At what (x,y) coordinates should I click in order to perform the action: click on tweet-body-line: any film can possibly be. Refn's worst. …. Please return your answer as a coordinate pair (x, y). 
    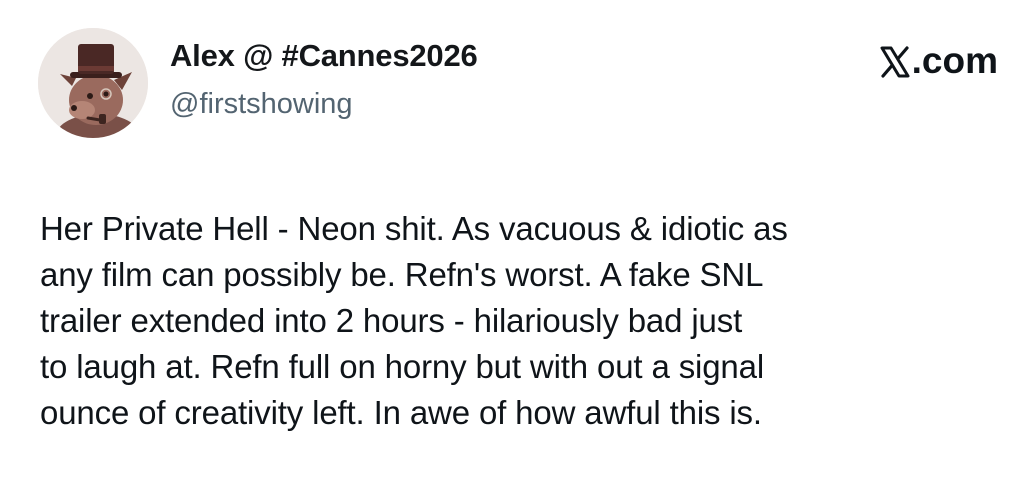
    Looking at the image, I should click on (402, 274).